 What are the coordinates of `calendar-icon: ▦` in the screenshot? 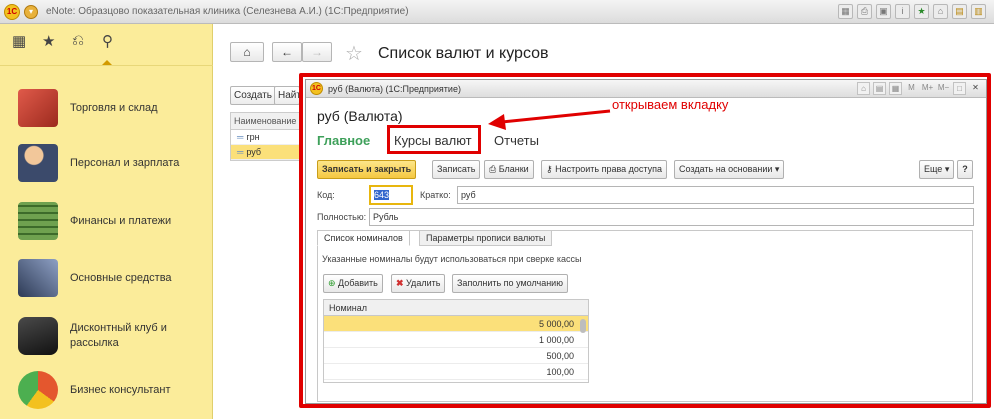 It's located at (845, 11).